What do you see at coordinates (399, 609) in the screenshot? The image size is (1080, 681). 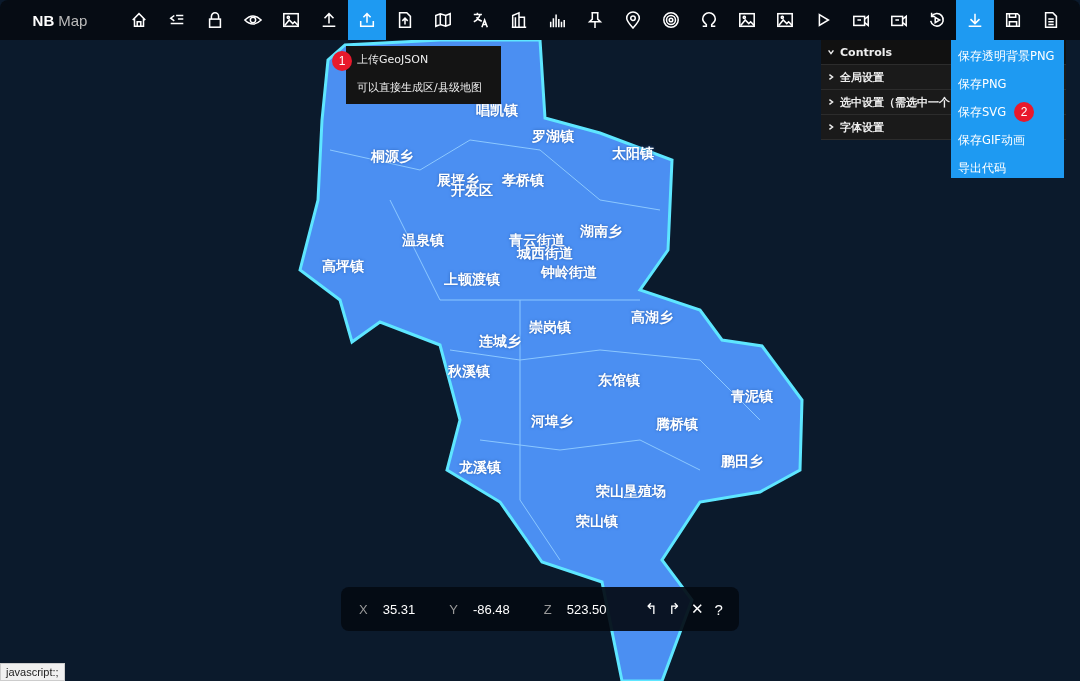 I see `coordinate-value: 35.31` at bounding box center [399, 609].